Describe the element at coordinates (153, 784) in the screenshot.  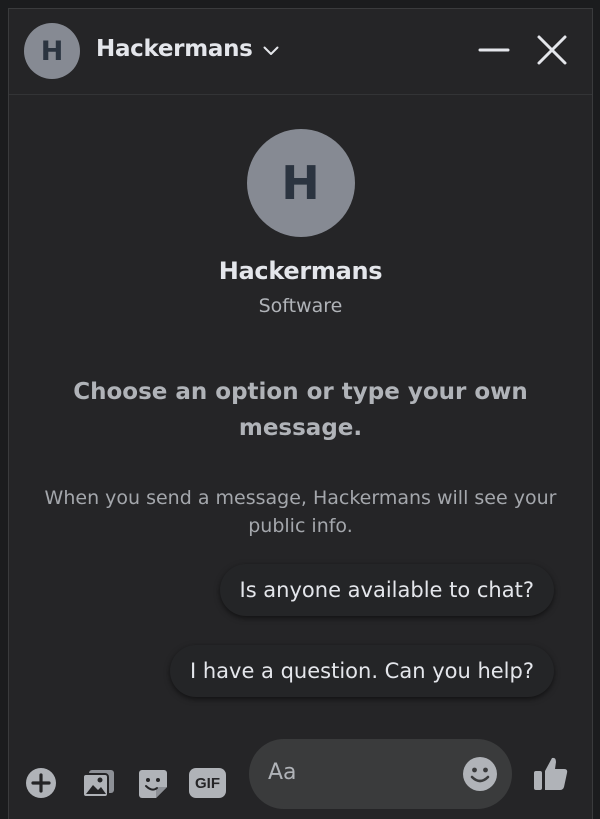
I see `sticker-icon` at that location.